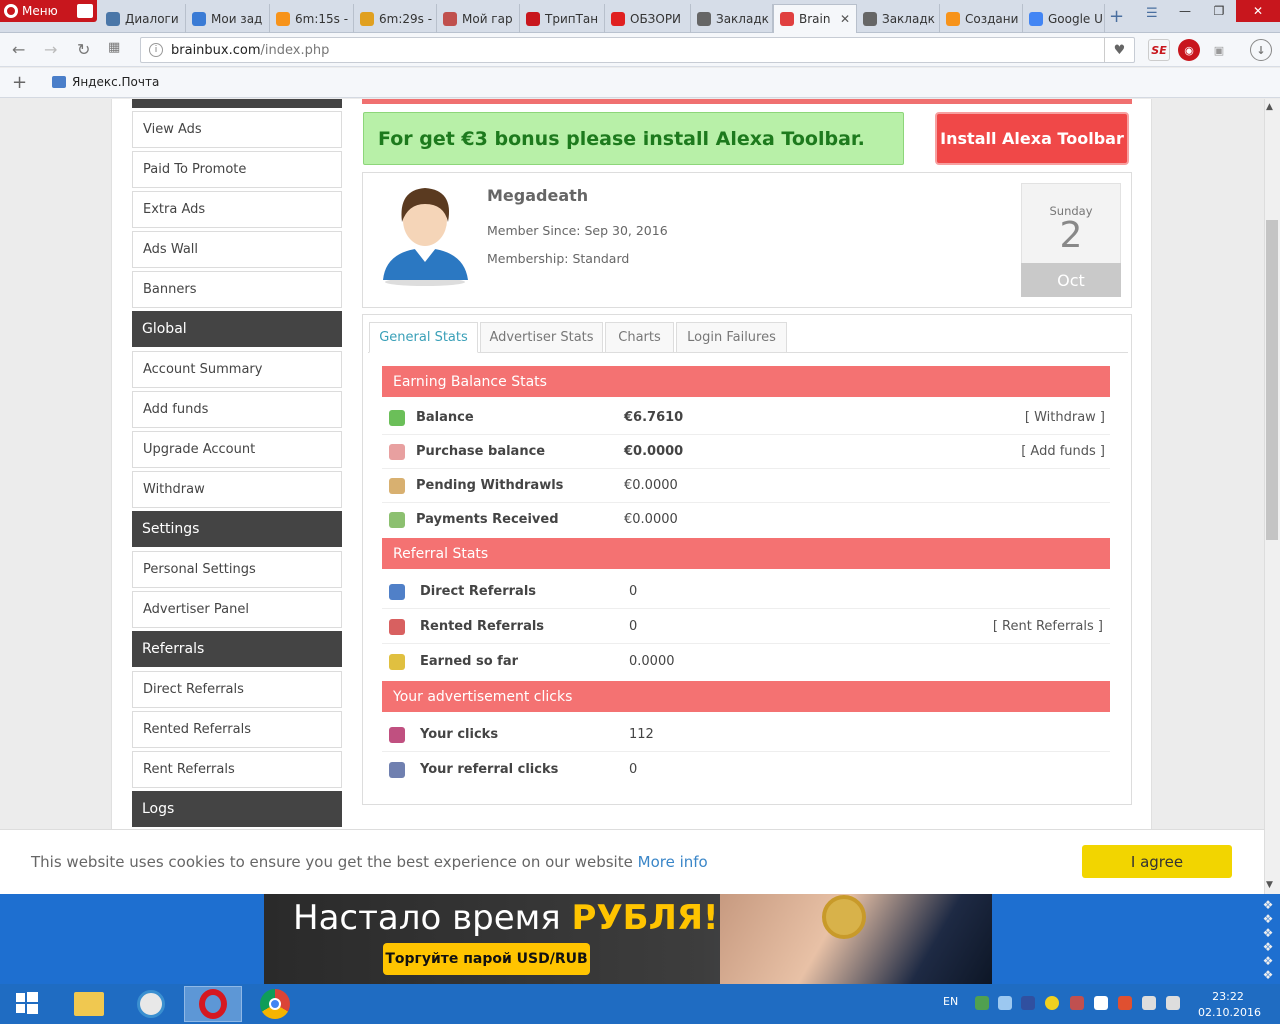 The height and width of the screenshot is (1024, 1280). What do you see at coordinates (562, 18) in the screenshot?
I see `browser-tab: ТрипТан` at bounding box center [562, 18].